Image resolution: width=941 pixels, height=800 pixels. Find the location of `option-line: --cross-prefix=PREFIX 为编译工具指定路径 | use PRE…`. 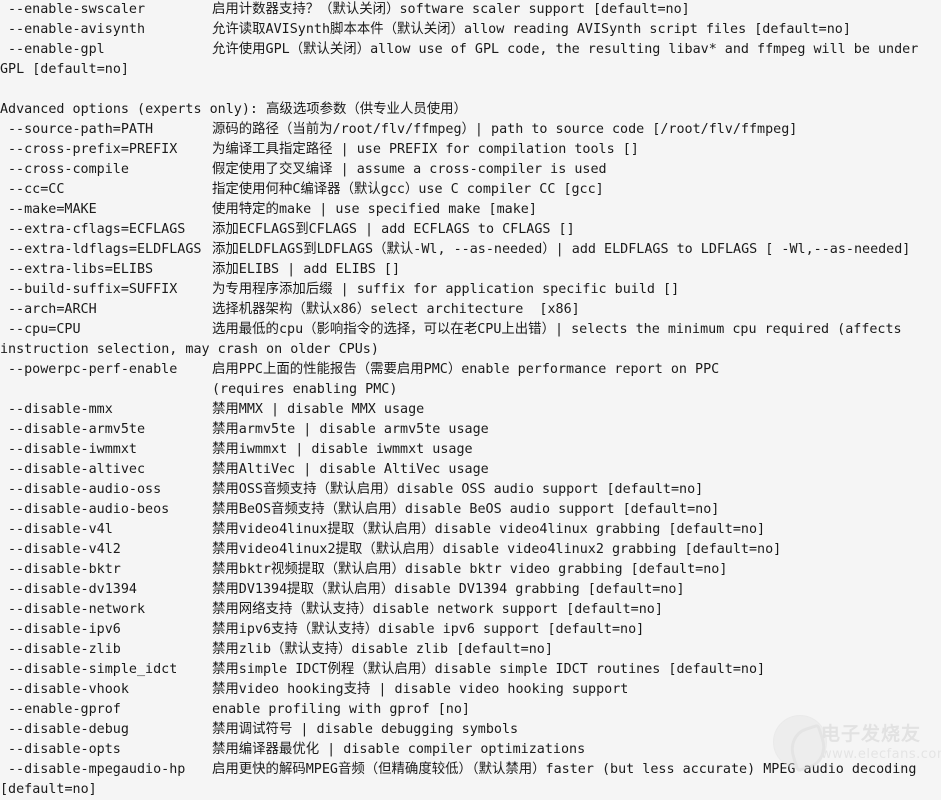

option-line: --cross-prefix=PREFIX 为编译工具指定路径 | use PRE… is located at coordinates (470, 150).